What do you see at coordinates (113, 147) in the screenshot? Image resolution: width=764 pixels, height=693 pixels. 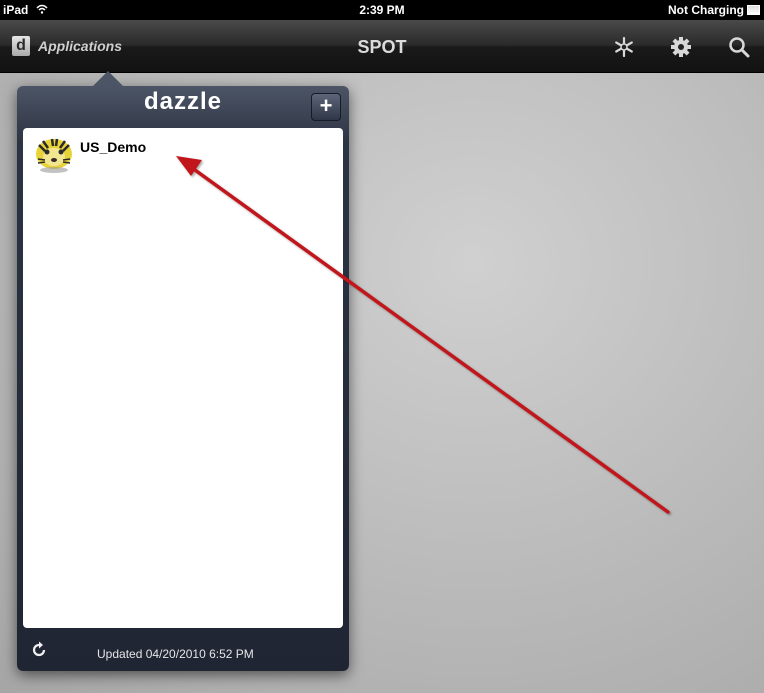 I see `app-name: US_Demo` at bounding box center [113, 147].